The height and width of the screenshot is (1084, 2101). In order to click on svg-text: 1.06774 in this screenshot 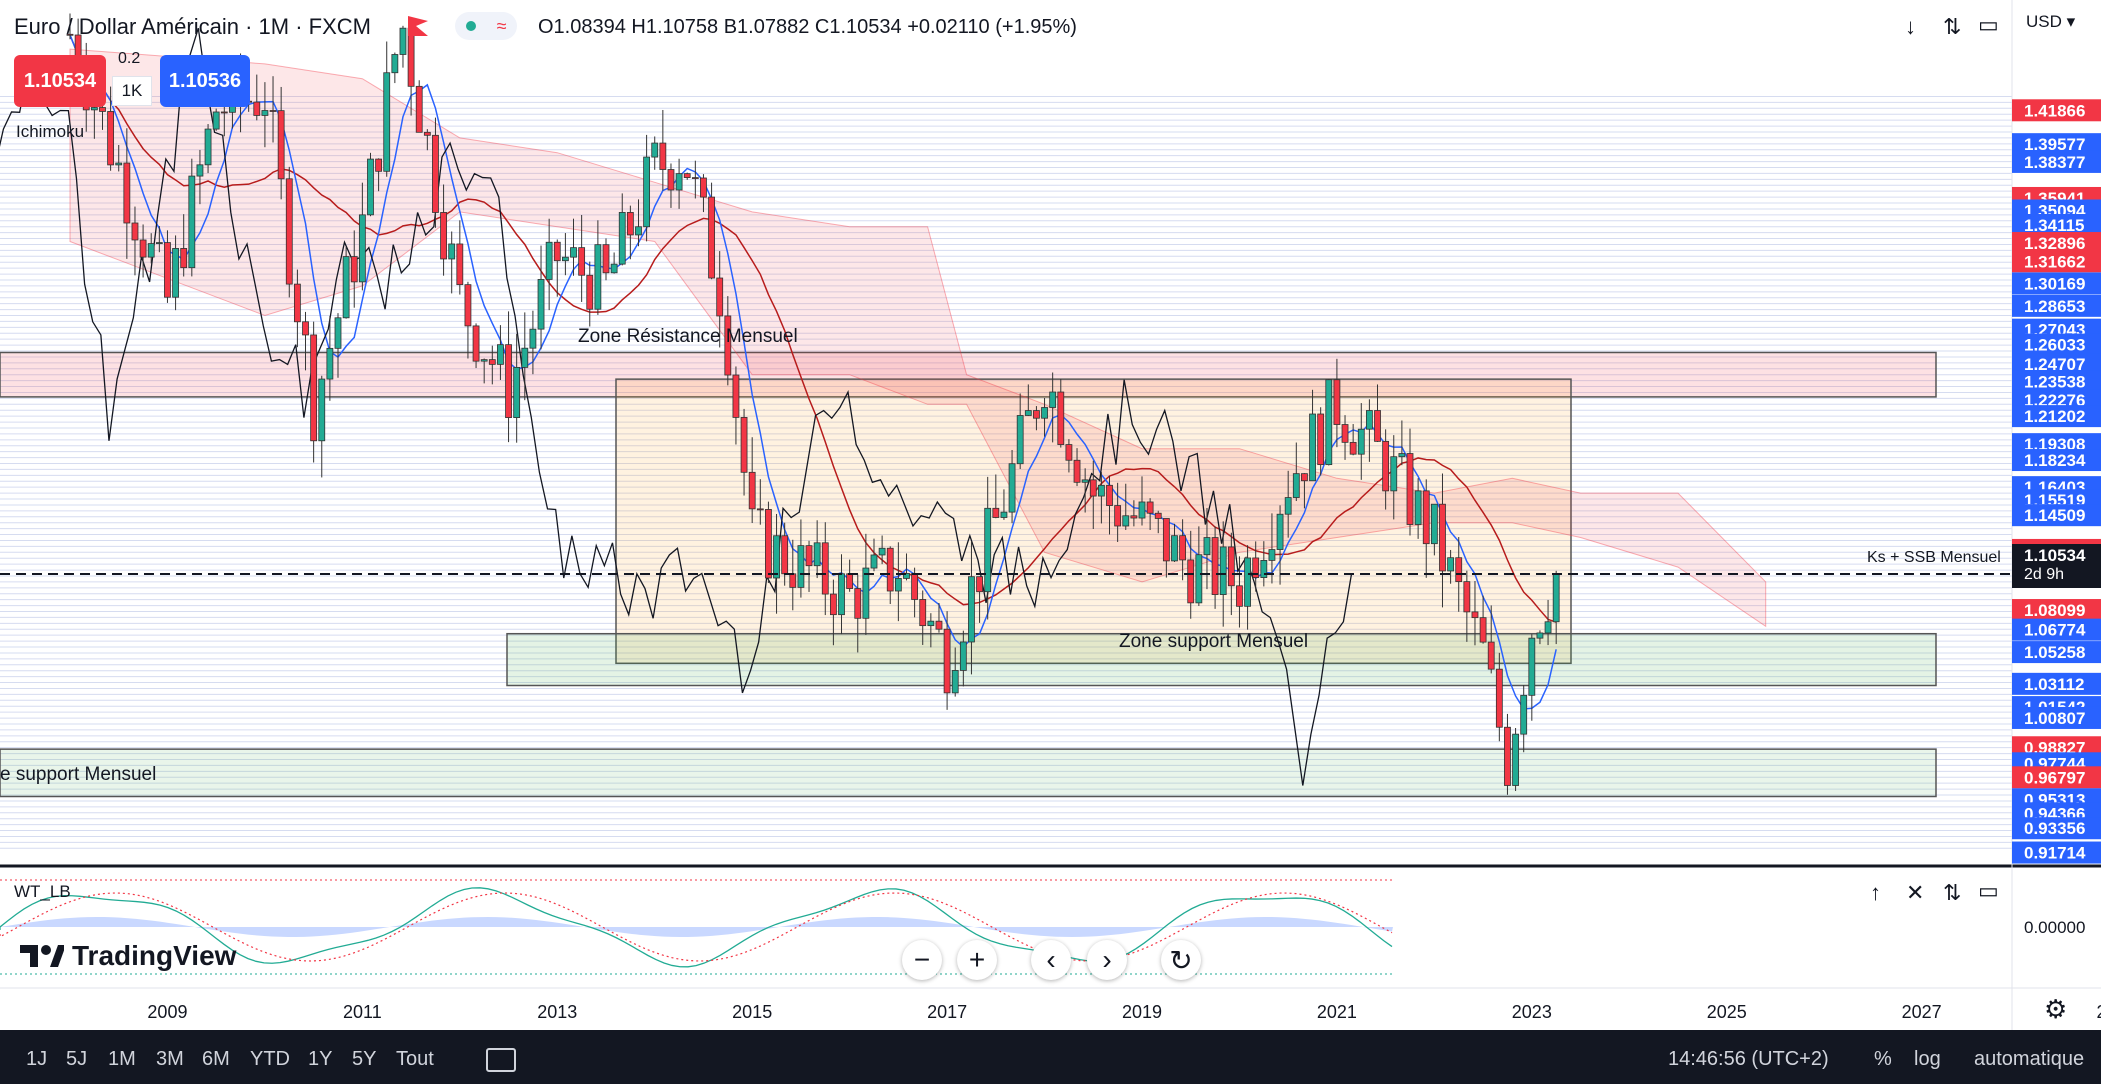, I will do `click(2055, 630)`.